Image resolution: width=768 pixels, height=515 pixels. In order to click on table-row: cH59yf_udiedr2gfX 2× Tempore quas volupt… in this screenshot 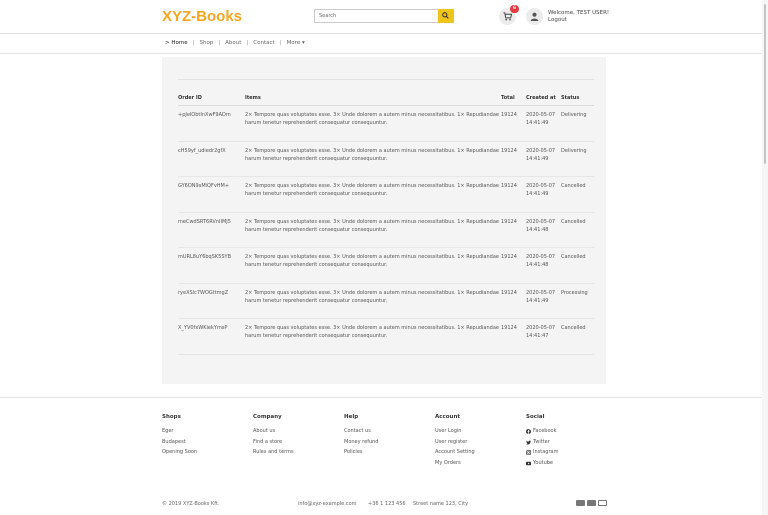, I will do `click(386, 159)`.